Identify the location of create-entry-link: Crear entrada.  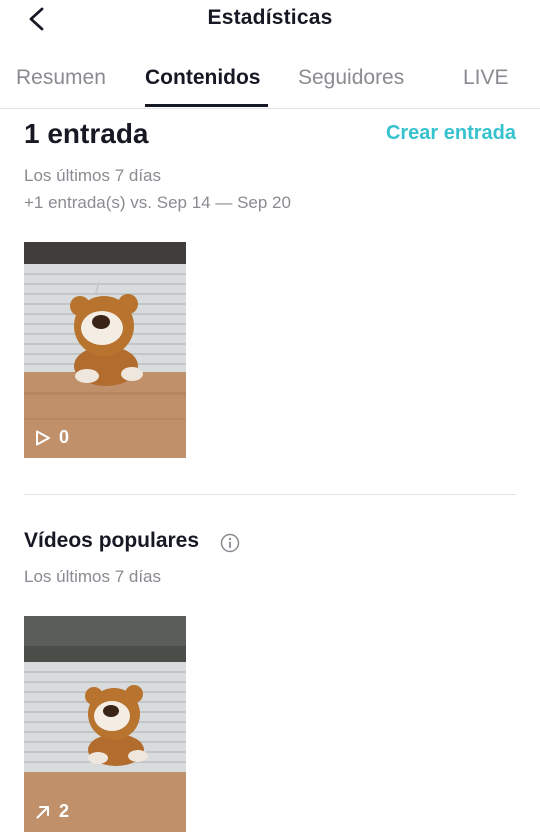
(451, 133).